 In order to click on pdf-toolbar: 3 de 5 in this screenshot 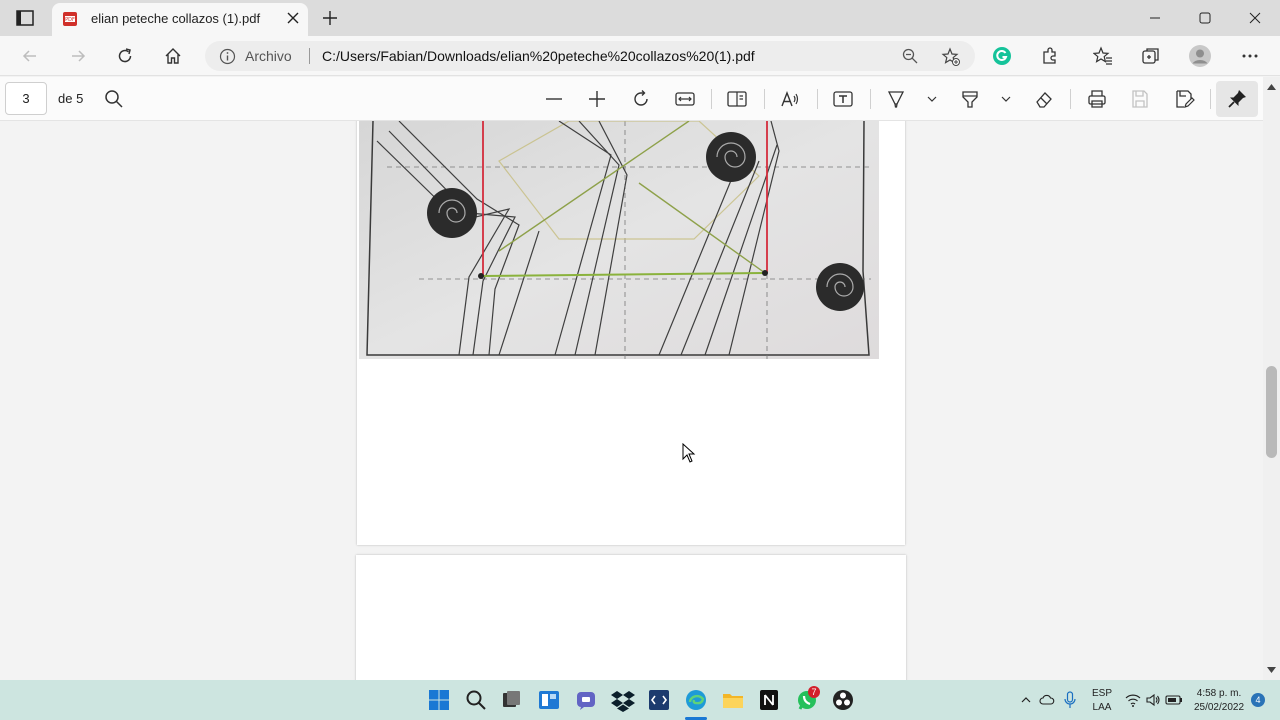, I will do `click(640, 99)`.